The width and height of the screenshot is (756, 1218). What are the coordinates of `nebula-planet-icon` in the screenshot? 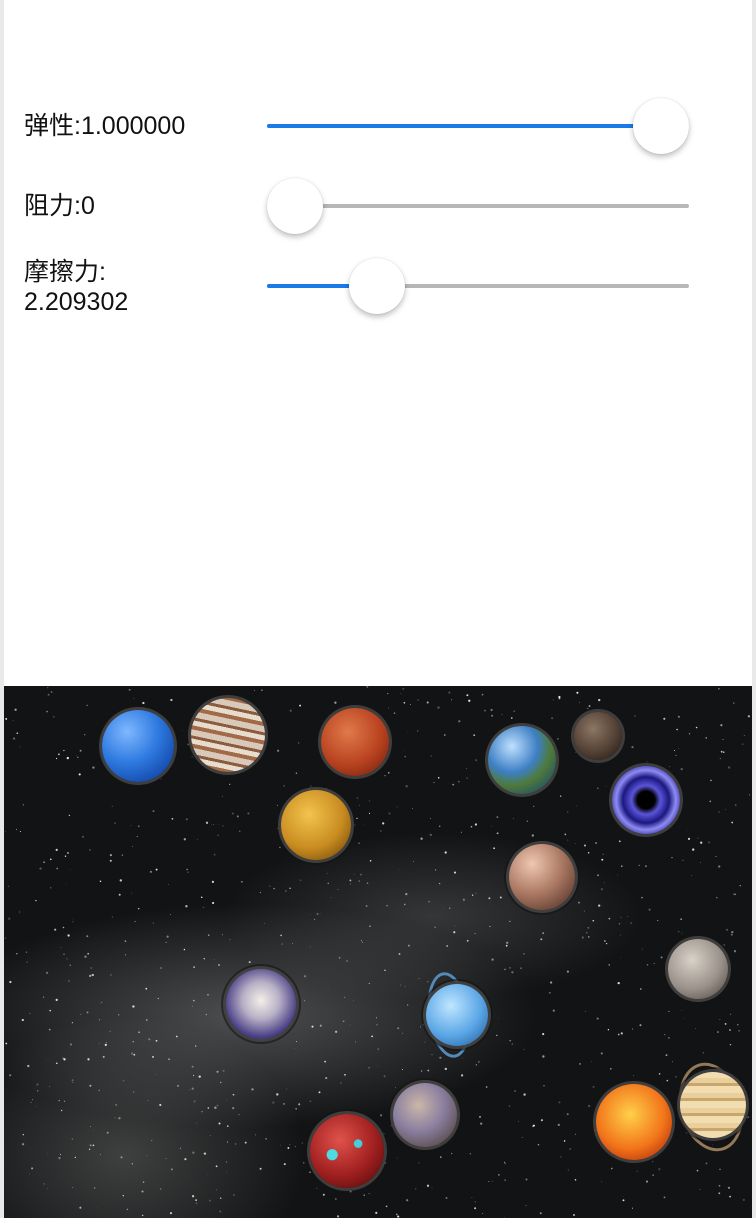 It's located at (261, 1004).